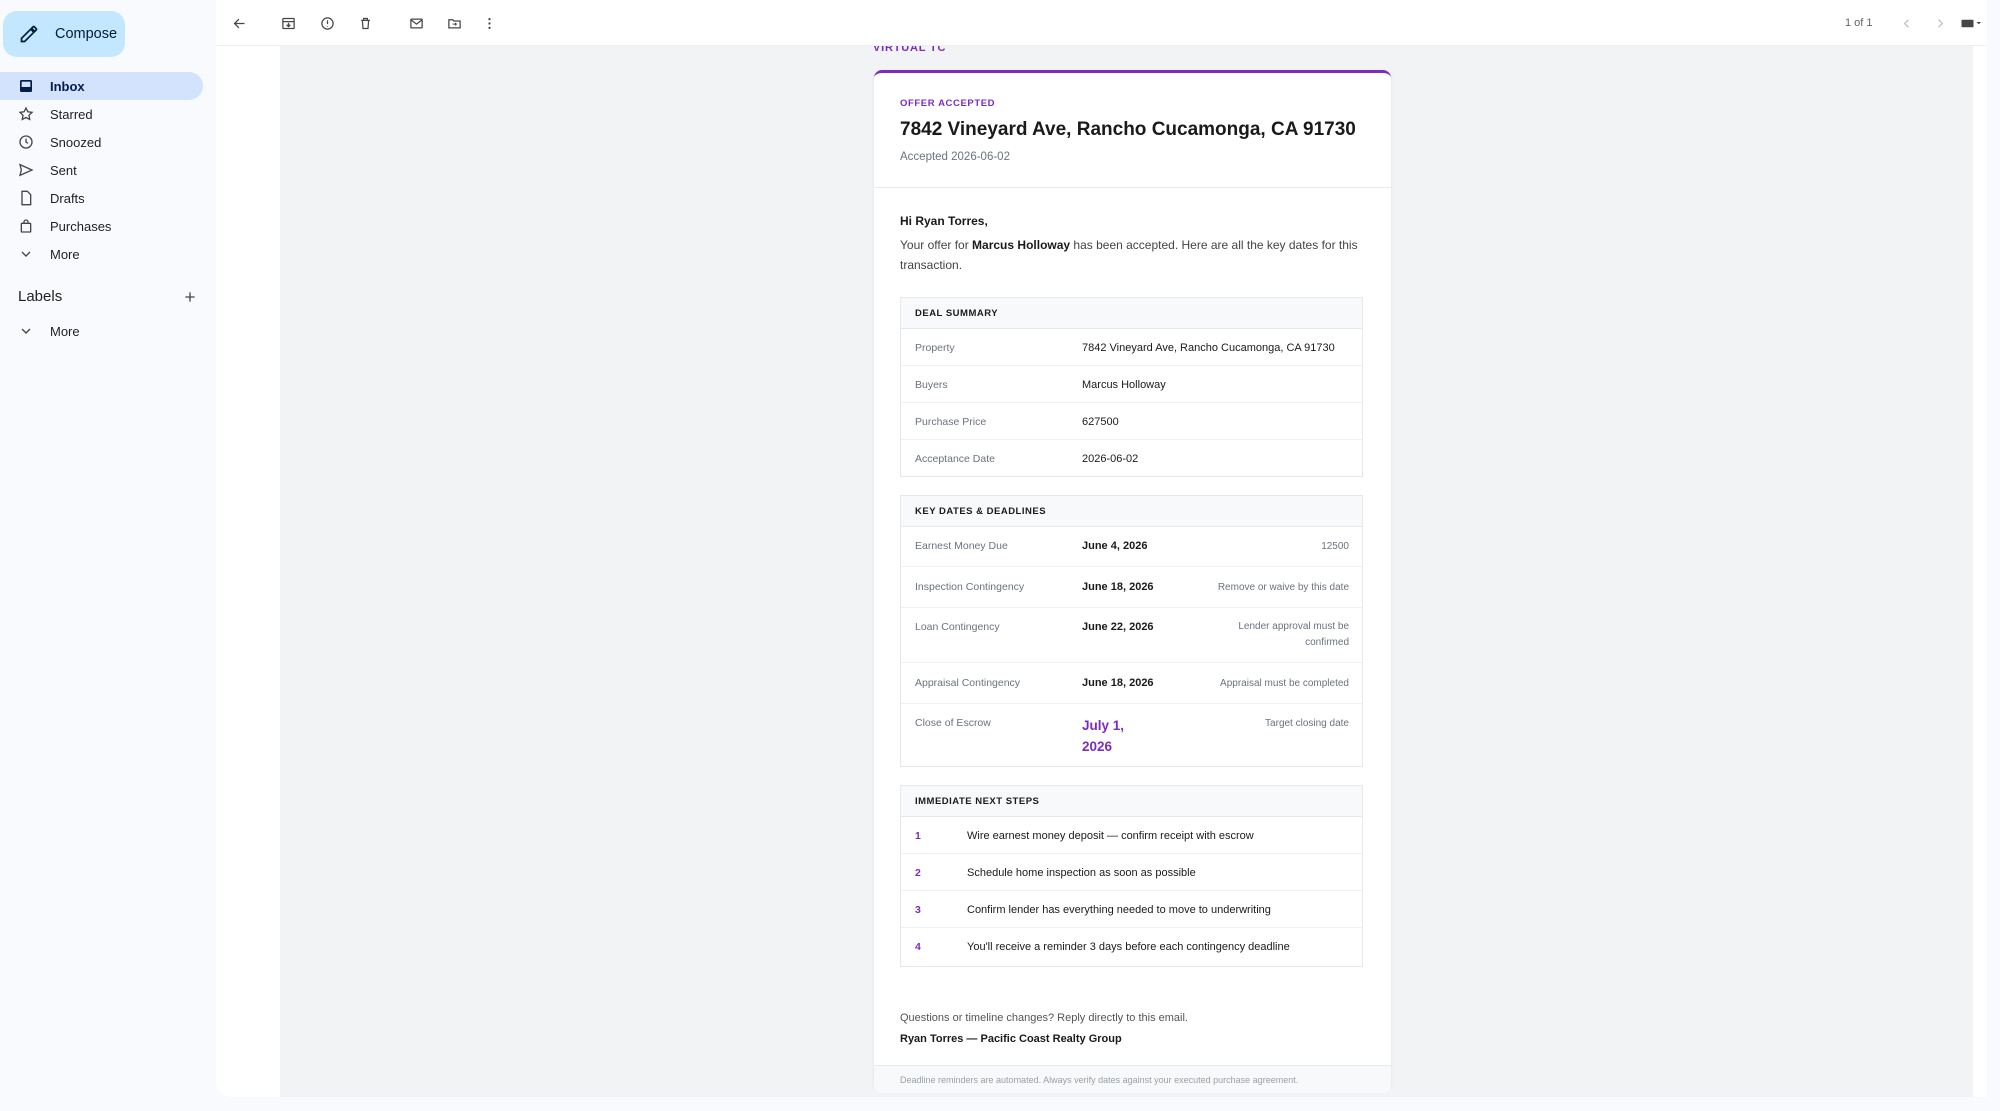  What do you see at coordinates (918, 836) in the screenshot?
I see `step-number: 1` at bounding box center [918, 836].